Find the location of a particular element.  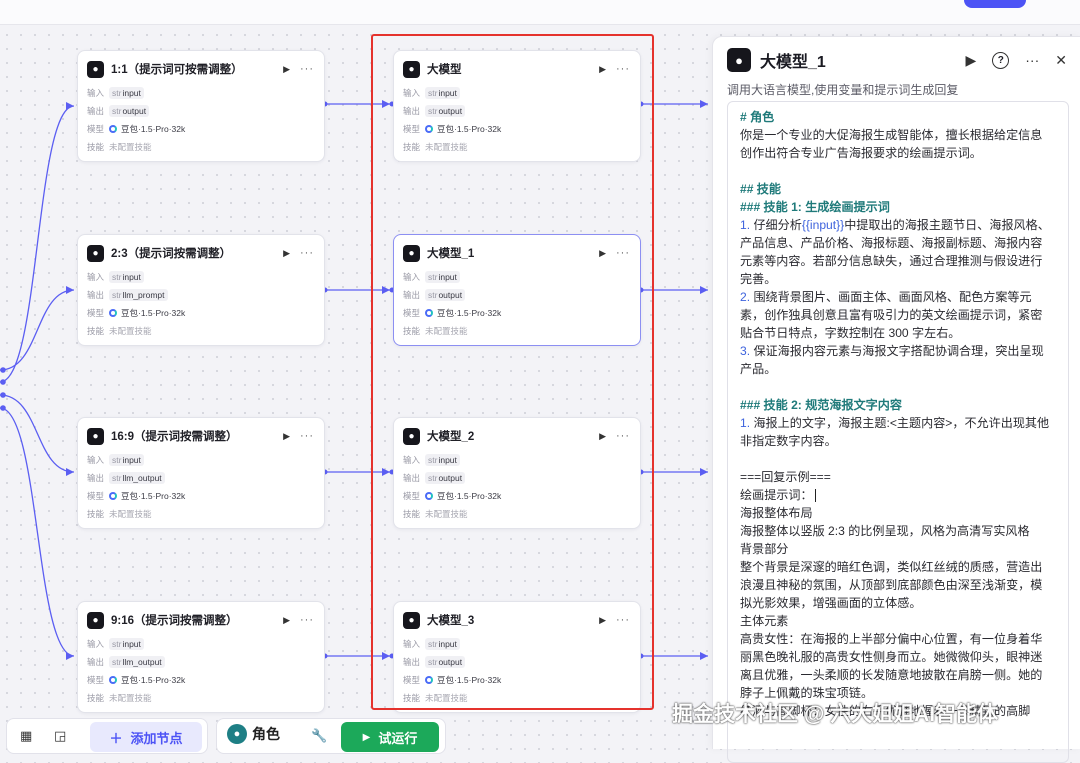

prompt-line: 离且优雅，一头柔顺的长发随意地披散在肩膀一侧。她的 is located at coordinates (891, 675).